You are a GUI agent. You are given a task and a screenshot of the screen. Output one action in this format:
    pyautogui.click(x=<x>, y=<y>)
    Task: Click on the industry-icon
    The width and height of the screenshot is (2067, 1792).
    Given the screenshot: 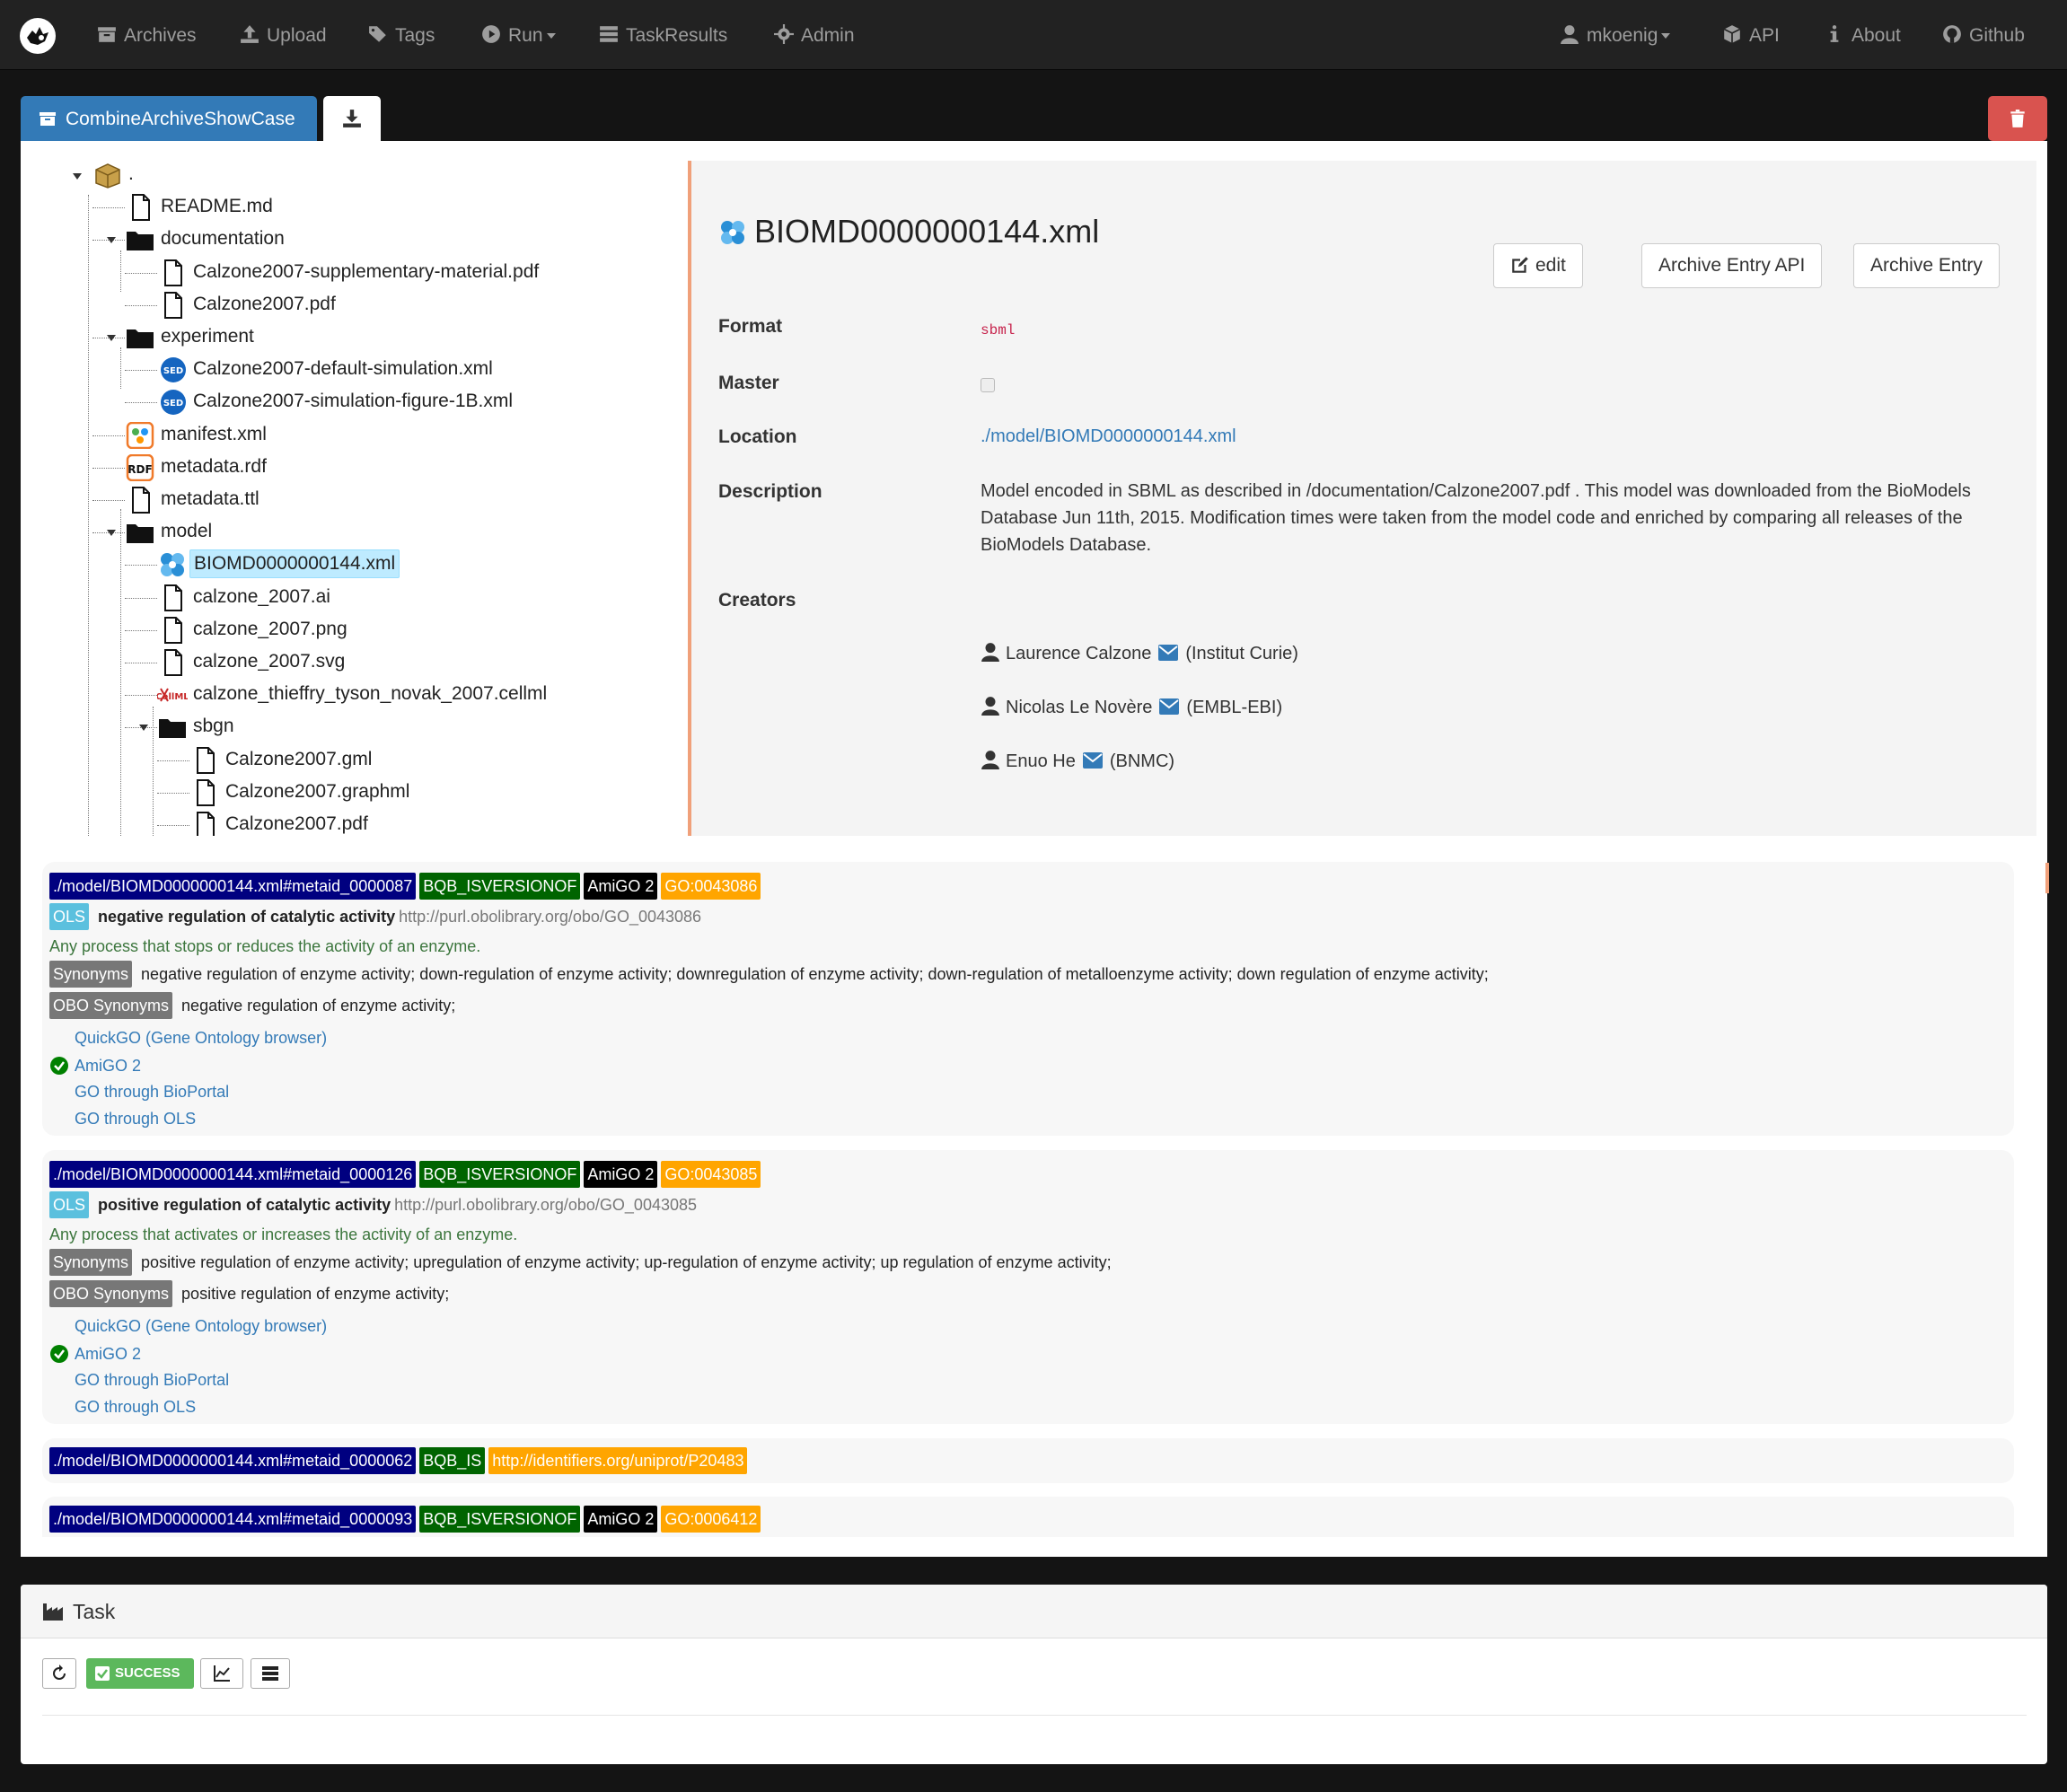 What is the action you would take?
    pyautogui.click(x=53, y=1612)
    